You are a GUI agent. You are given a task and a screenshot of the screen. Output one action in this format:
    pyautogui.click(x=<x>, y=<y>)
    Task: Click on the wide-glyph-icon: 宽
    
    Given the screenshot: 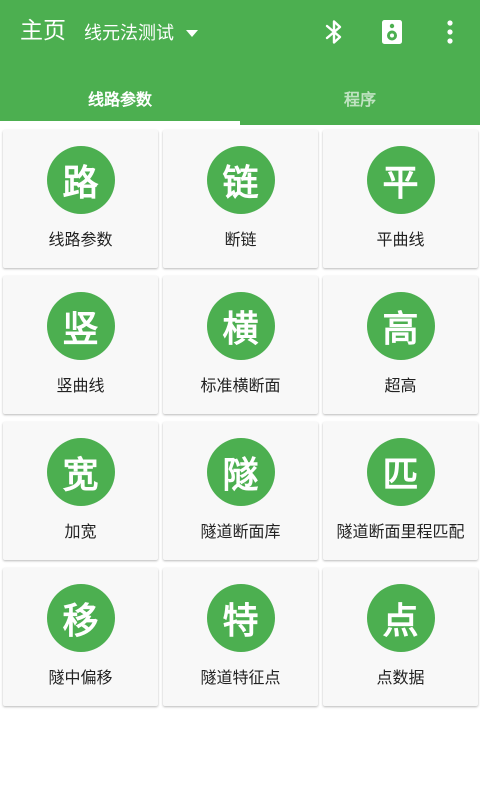 What is the action you would take?
    pyautogui.click(x=80, y=472)
    